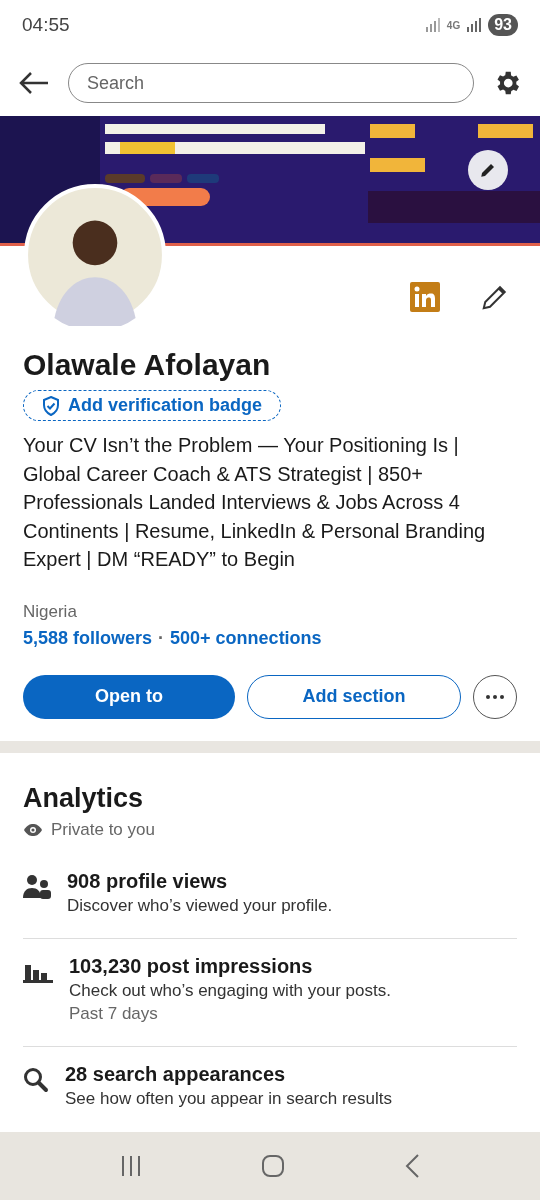 Image resolution: width=540 pixels, height=1200 pixels. I want to click on search-icon, so click(36, 1079).